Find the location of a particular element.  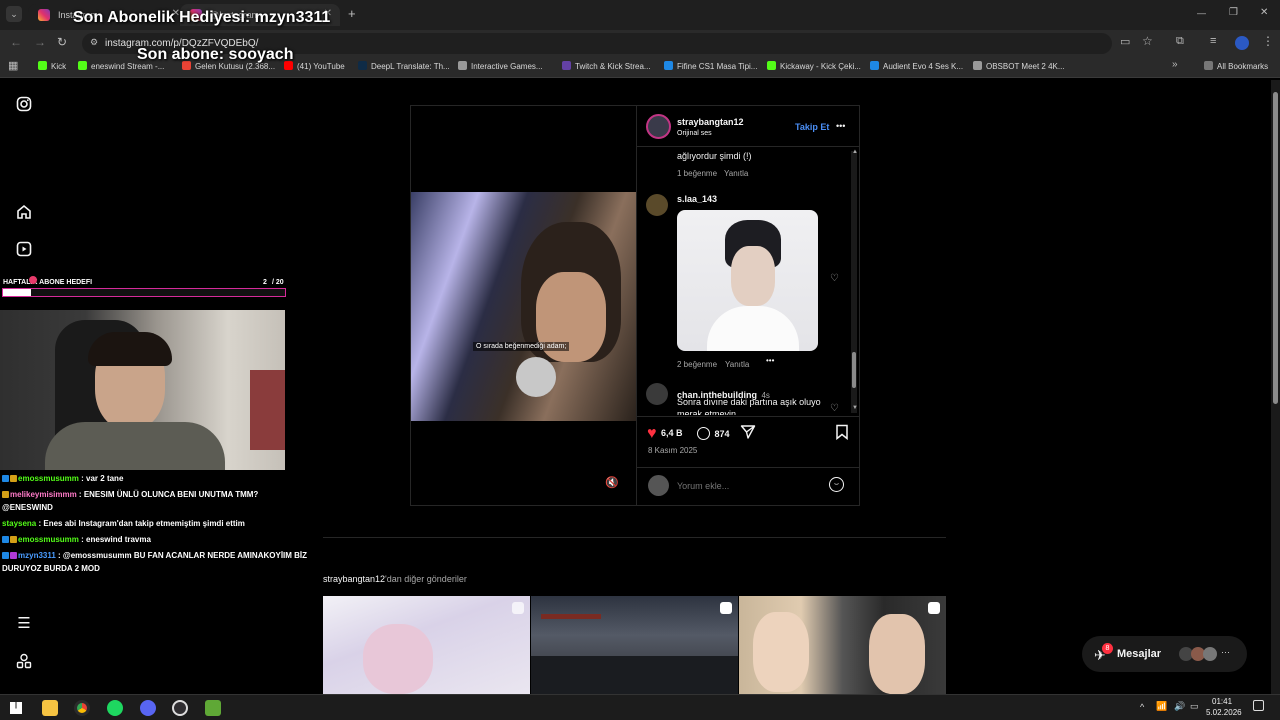

show-hidden-icons: ^ is located at coordinates (1142, 707).